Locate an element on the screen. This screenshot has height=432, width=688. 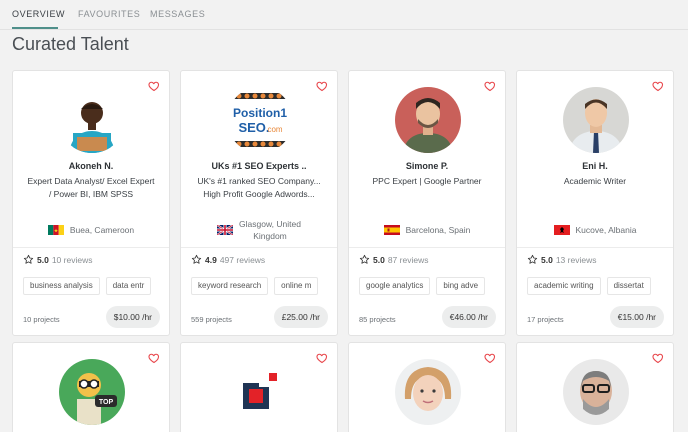
review-count: 13 reviews is located at coordinates (576, 259).